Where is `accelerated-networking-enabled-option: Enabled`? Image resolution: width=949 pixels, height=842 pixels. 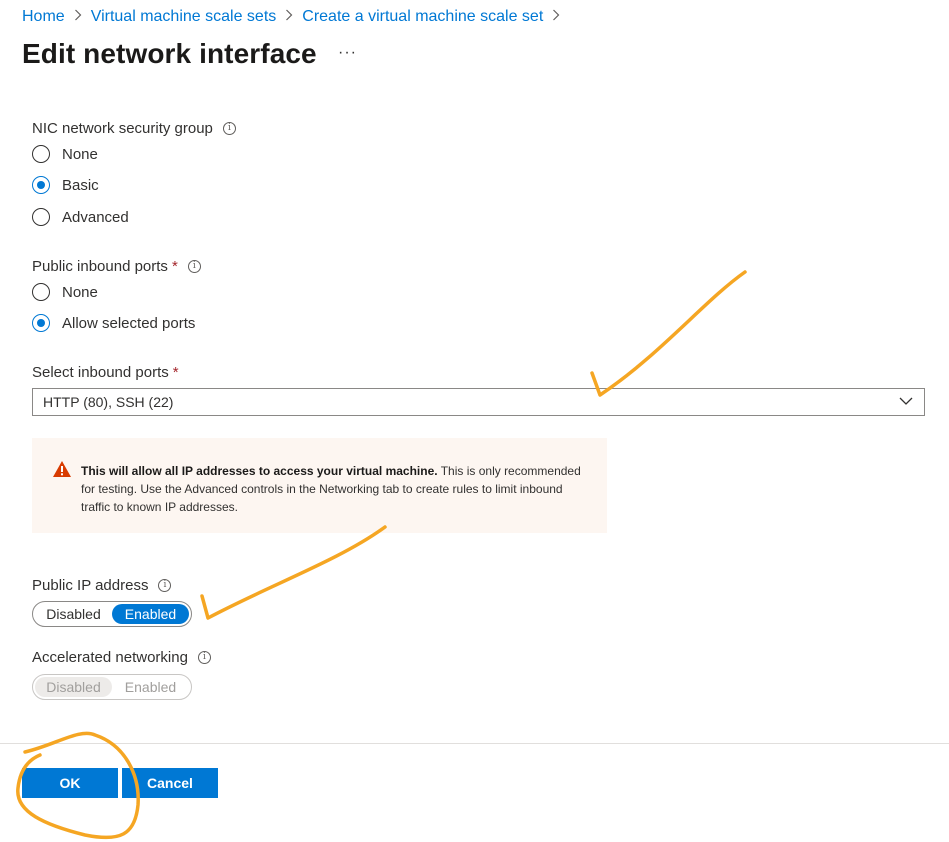
accelerated-networking-enabled-option: Enabled is located at coordinates (150, 687).